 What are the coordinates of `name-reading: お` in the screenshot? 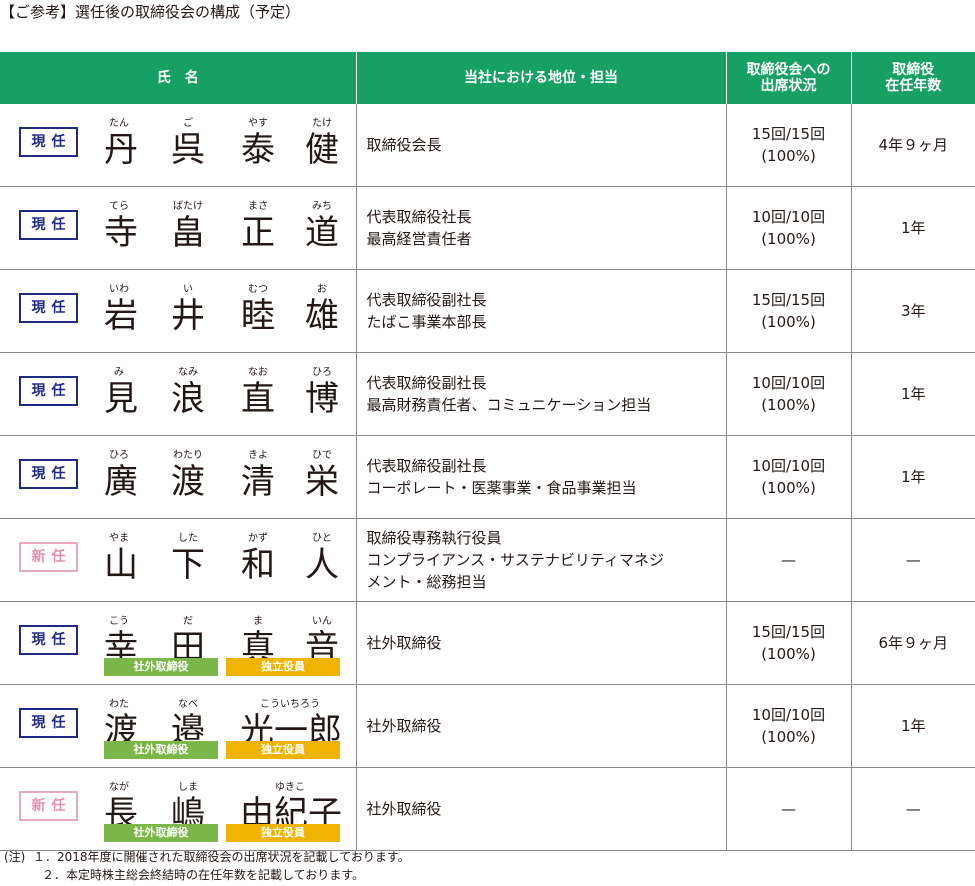 It's located at (322, 289).